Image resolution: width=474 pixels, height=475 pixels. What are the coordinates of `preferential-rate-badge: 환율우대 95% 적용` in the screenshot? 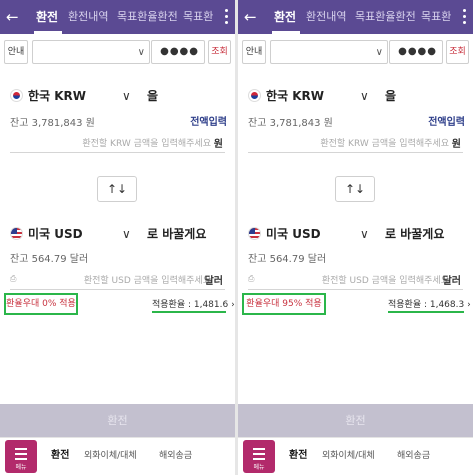 It's located at (284, 304).